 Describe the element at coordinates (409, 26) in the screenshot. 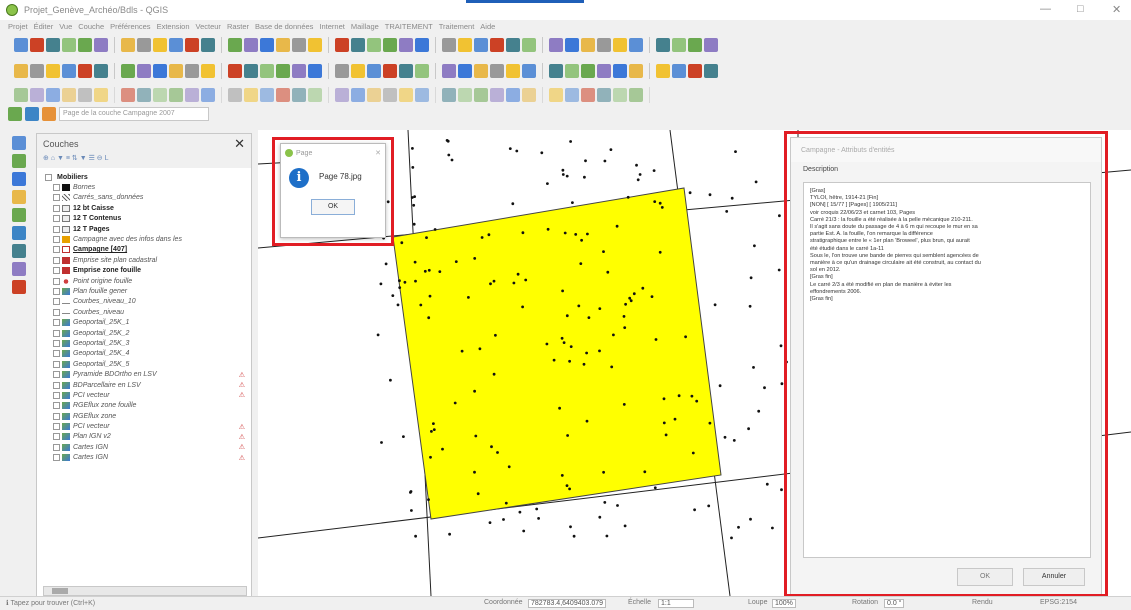

I see `menu-traitement-caps: TRAITEMENT` at that location.